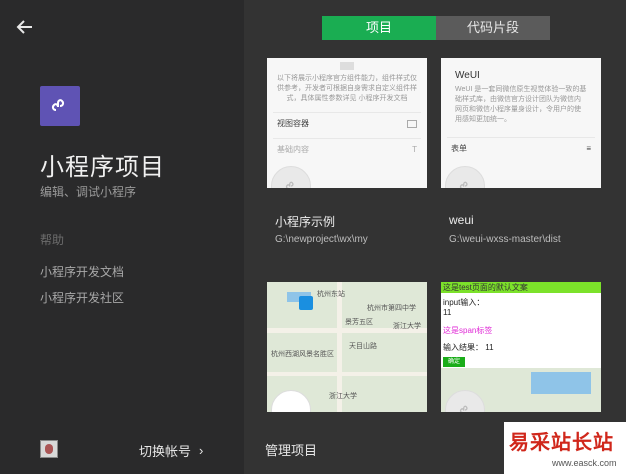  Describe the element at coordinates (447, 312) in the screenshot. I see `preview-input-value: 11` at that location.